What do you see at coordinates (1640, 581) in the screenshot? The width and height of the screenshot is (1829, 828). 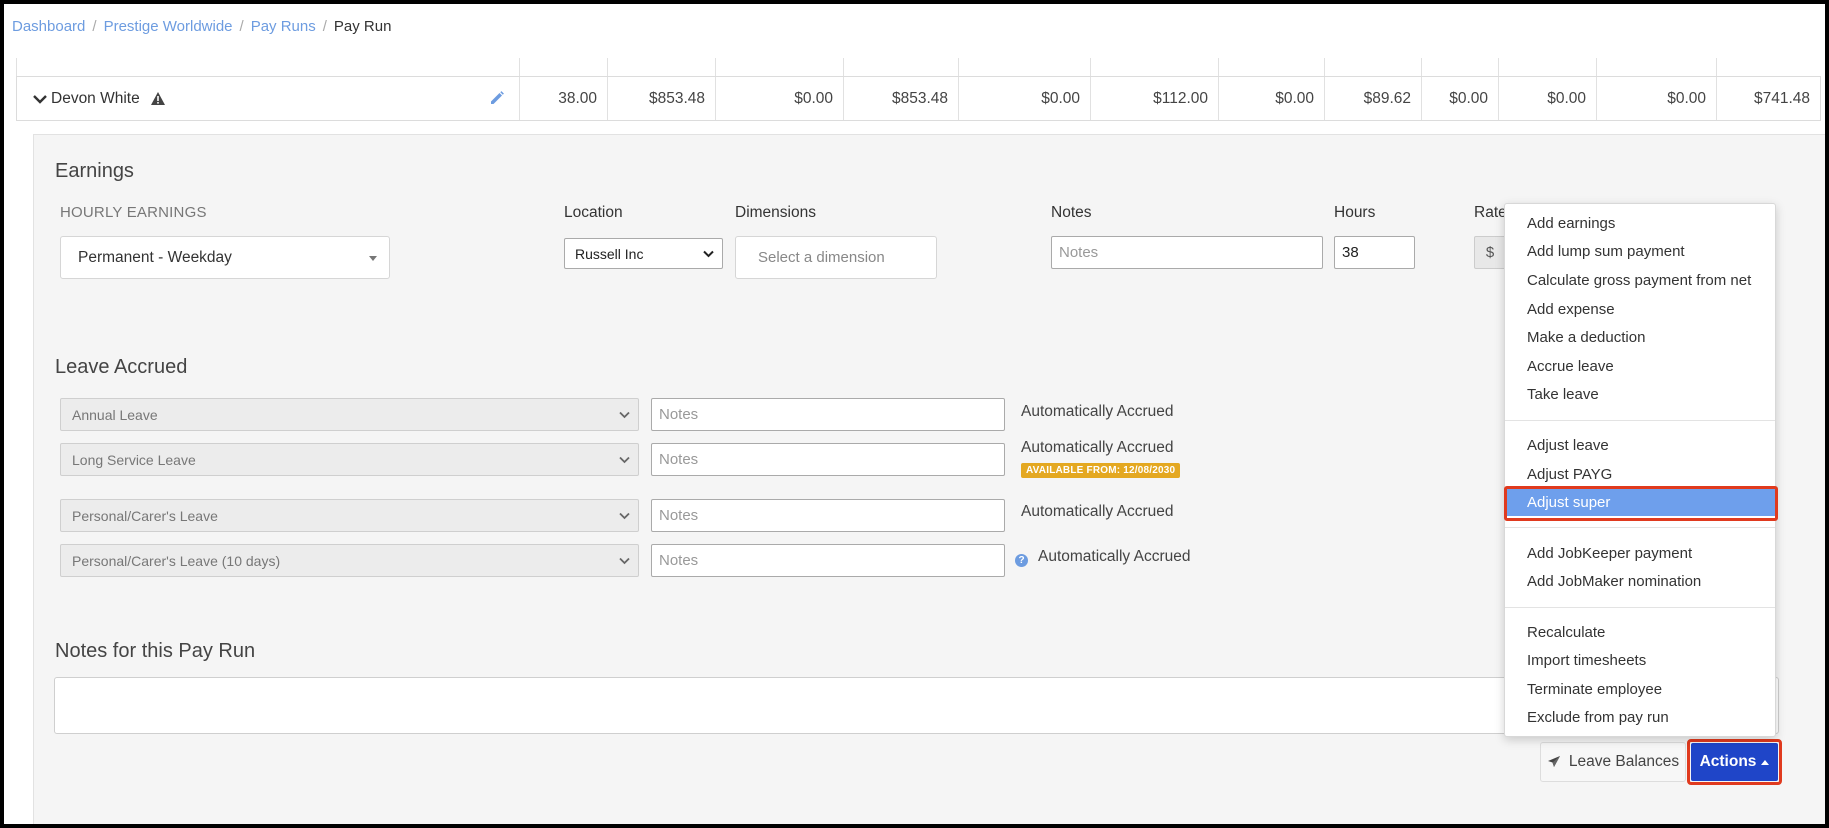 I see `menu-item-add-jobmaker-nomination: Add JobMaker nomination` at bounding box center [1640, 581].